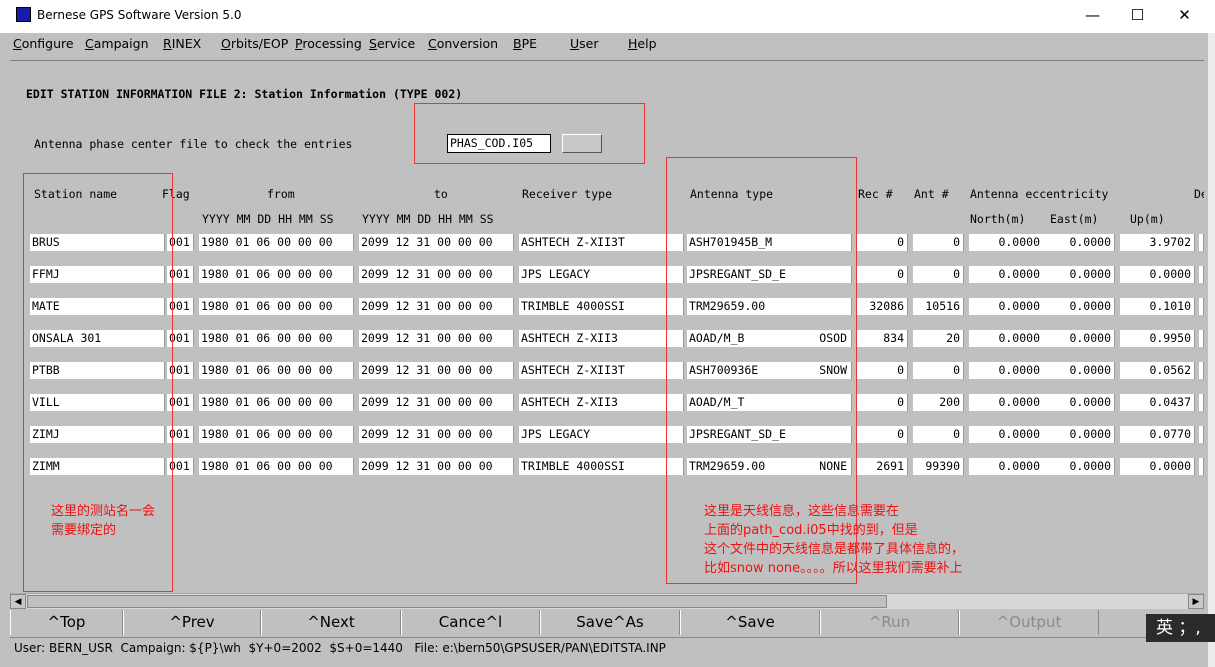 Image resolution: width=1215 pixels, height=667 pixels. Describe the element at coordinates (1092, 15) in the screenshot. I see `minimize-button: —` at that location.